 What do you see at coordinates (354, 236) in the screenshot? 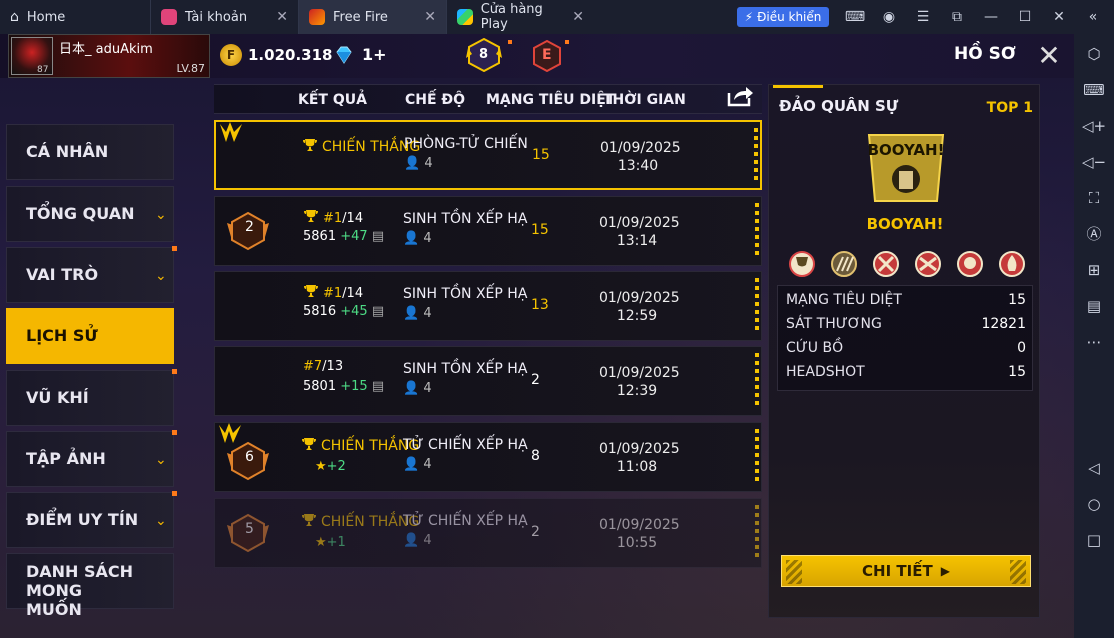
I see `points-gain: +47` at bounding box center [354, 236].